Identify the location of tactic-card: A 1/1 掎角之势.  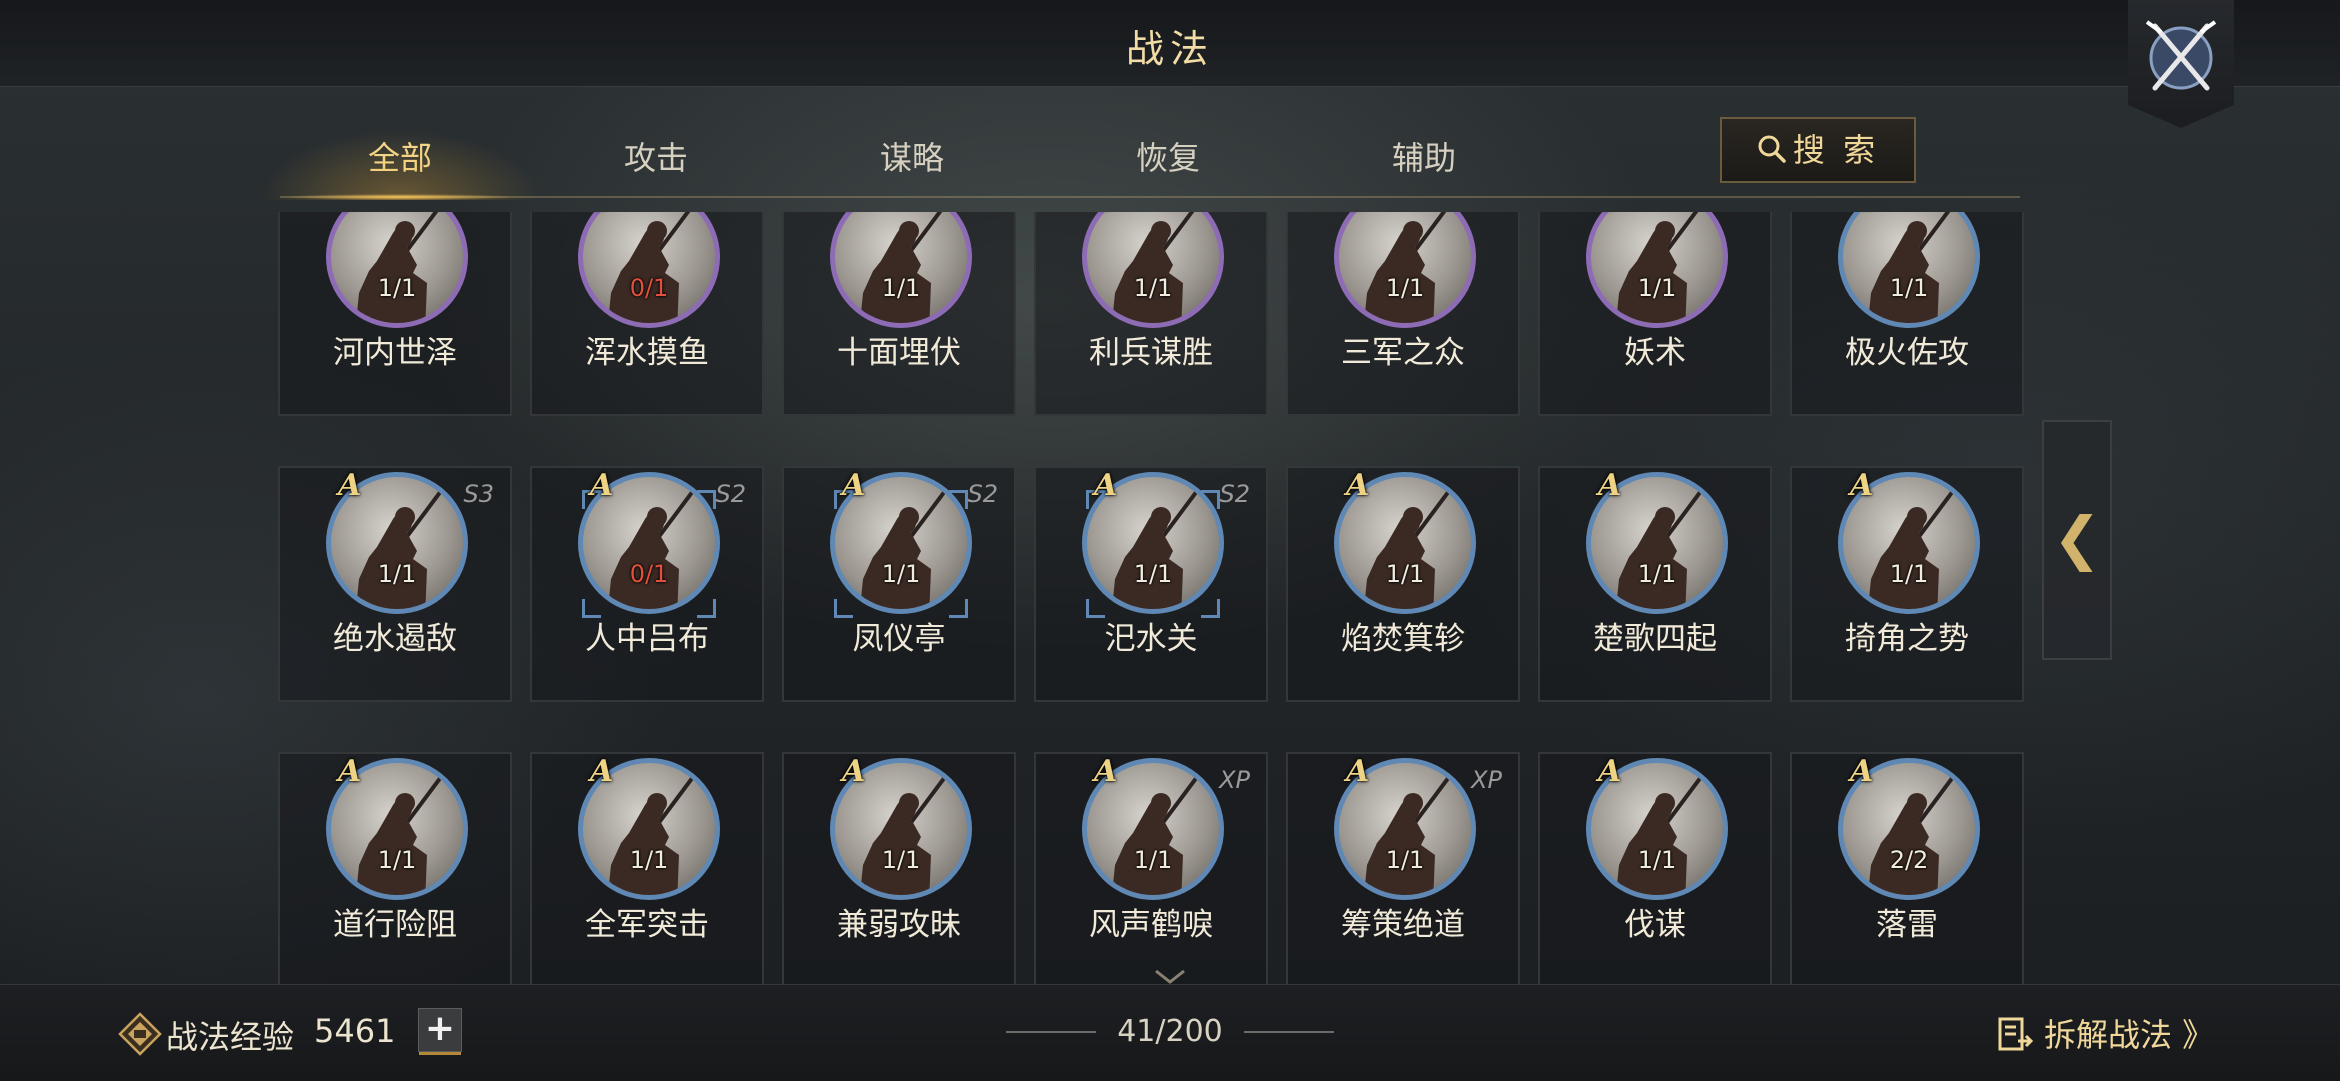
(1907, 584).